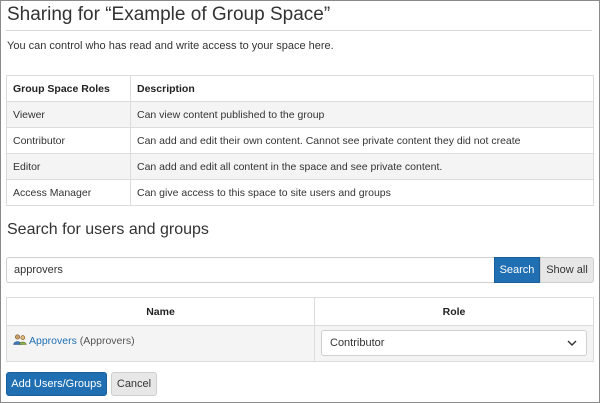 The width and height of the screenshot is (600, 403). Describe the element at coordinates (56, 384) in the screenshot. I see `add-users-groups-button: Add Users/Groups` at that location.